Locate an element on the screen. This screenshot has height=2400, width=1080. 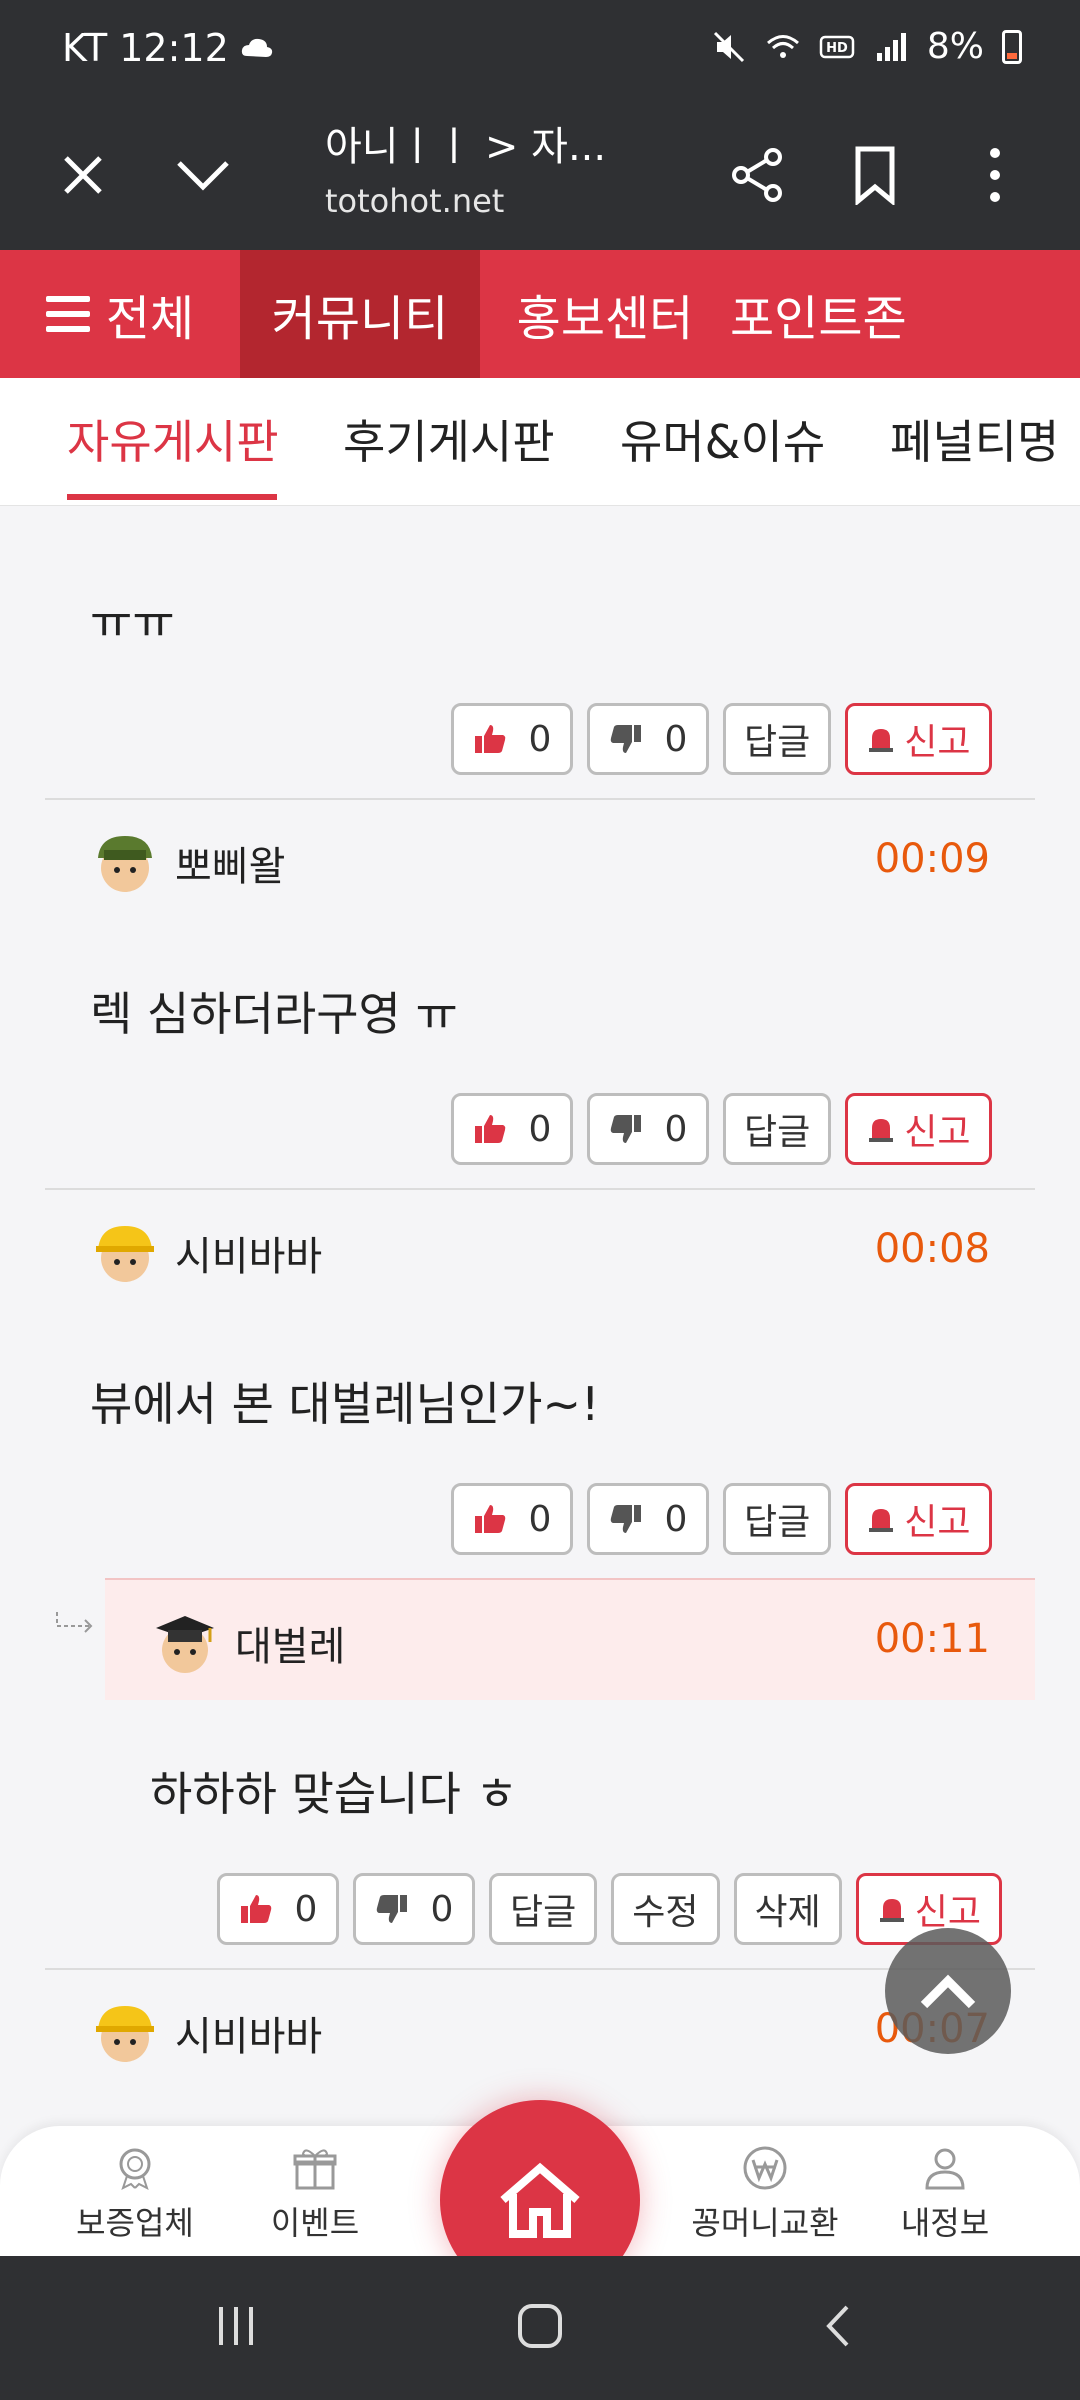
share-button is located at coordinates (757, 175).